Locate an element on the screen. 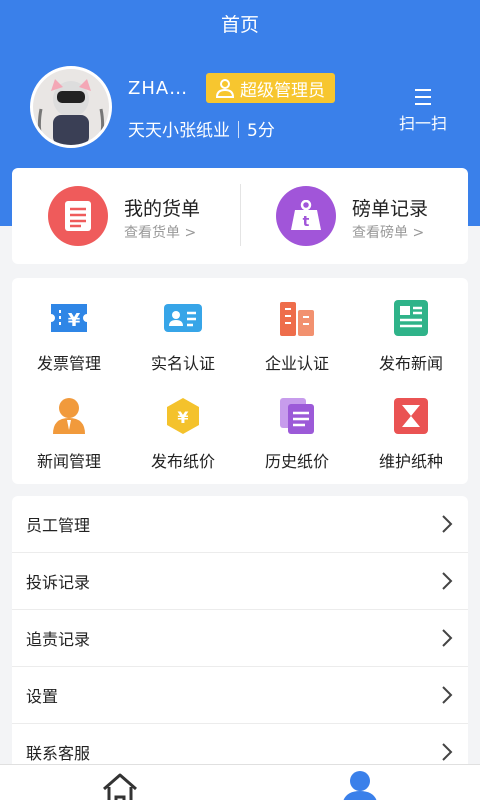 The height and width of the screenshot is (800, 480). list-item-staff-management: 员工管理 is located at coordinates (240, 524).